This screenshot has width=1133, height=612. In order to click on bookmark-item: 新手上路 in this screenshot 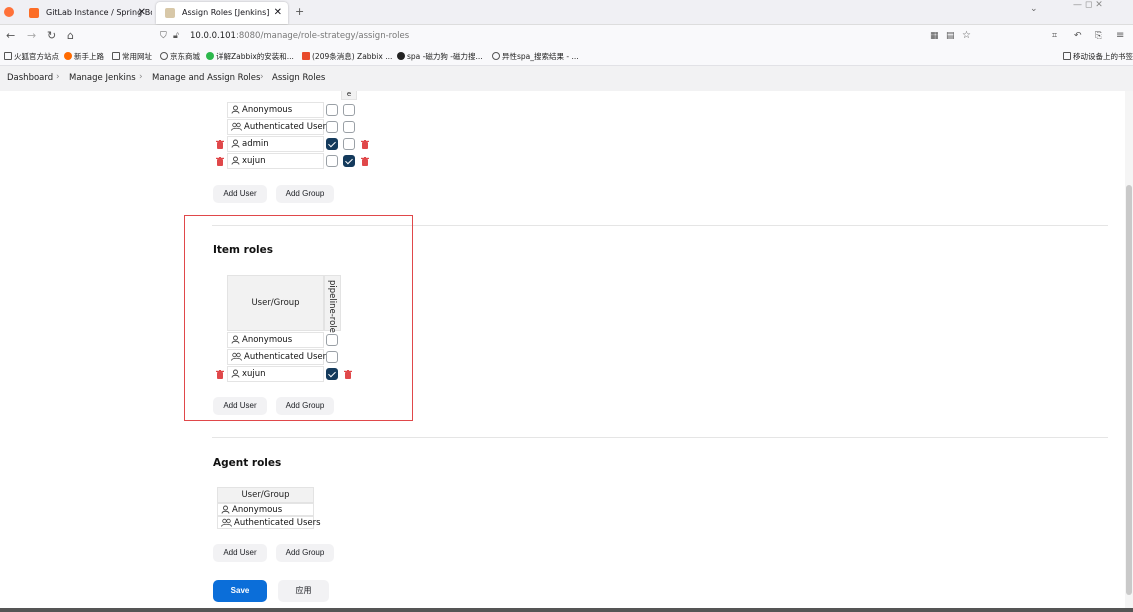, I will do `click(84, 56)`.